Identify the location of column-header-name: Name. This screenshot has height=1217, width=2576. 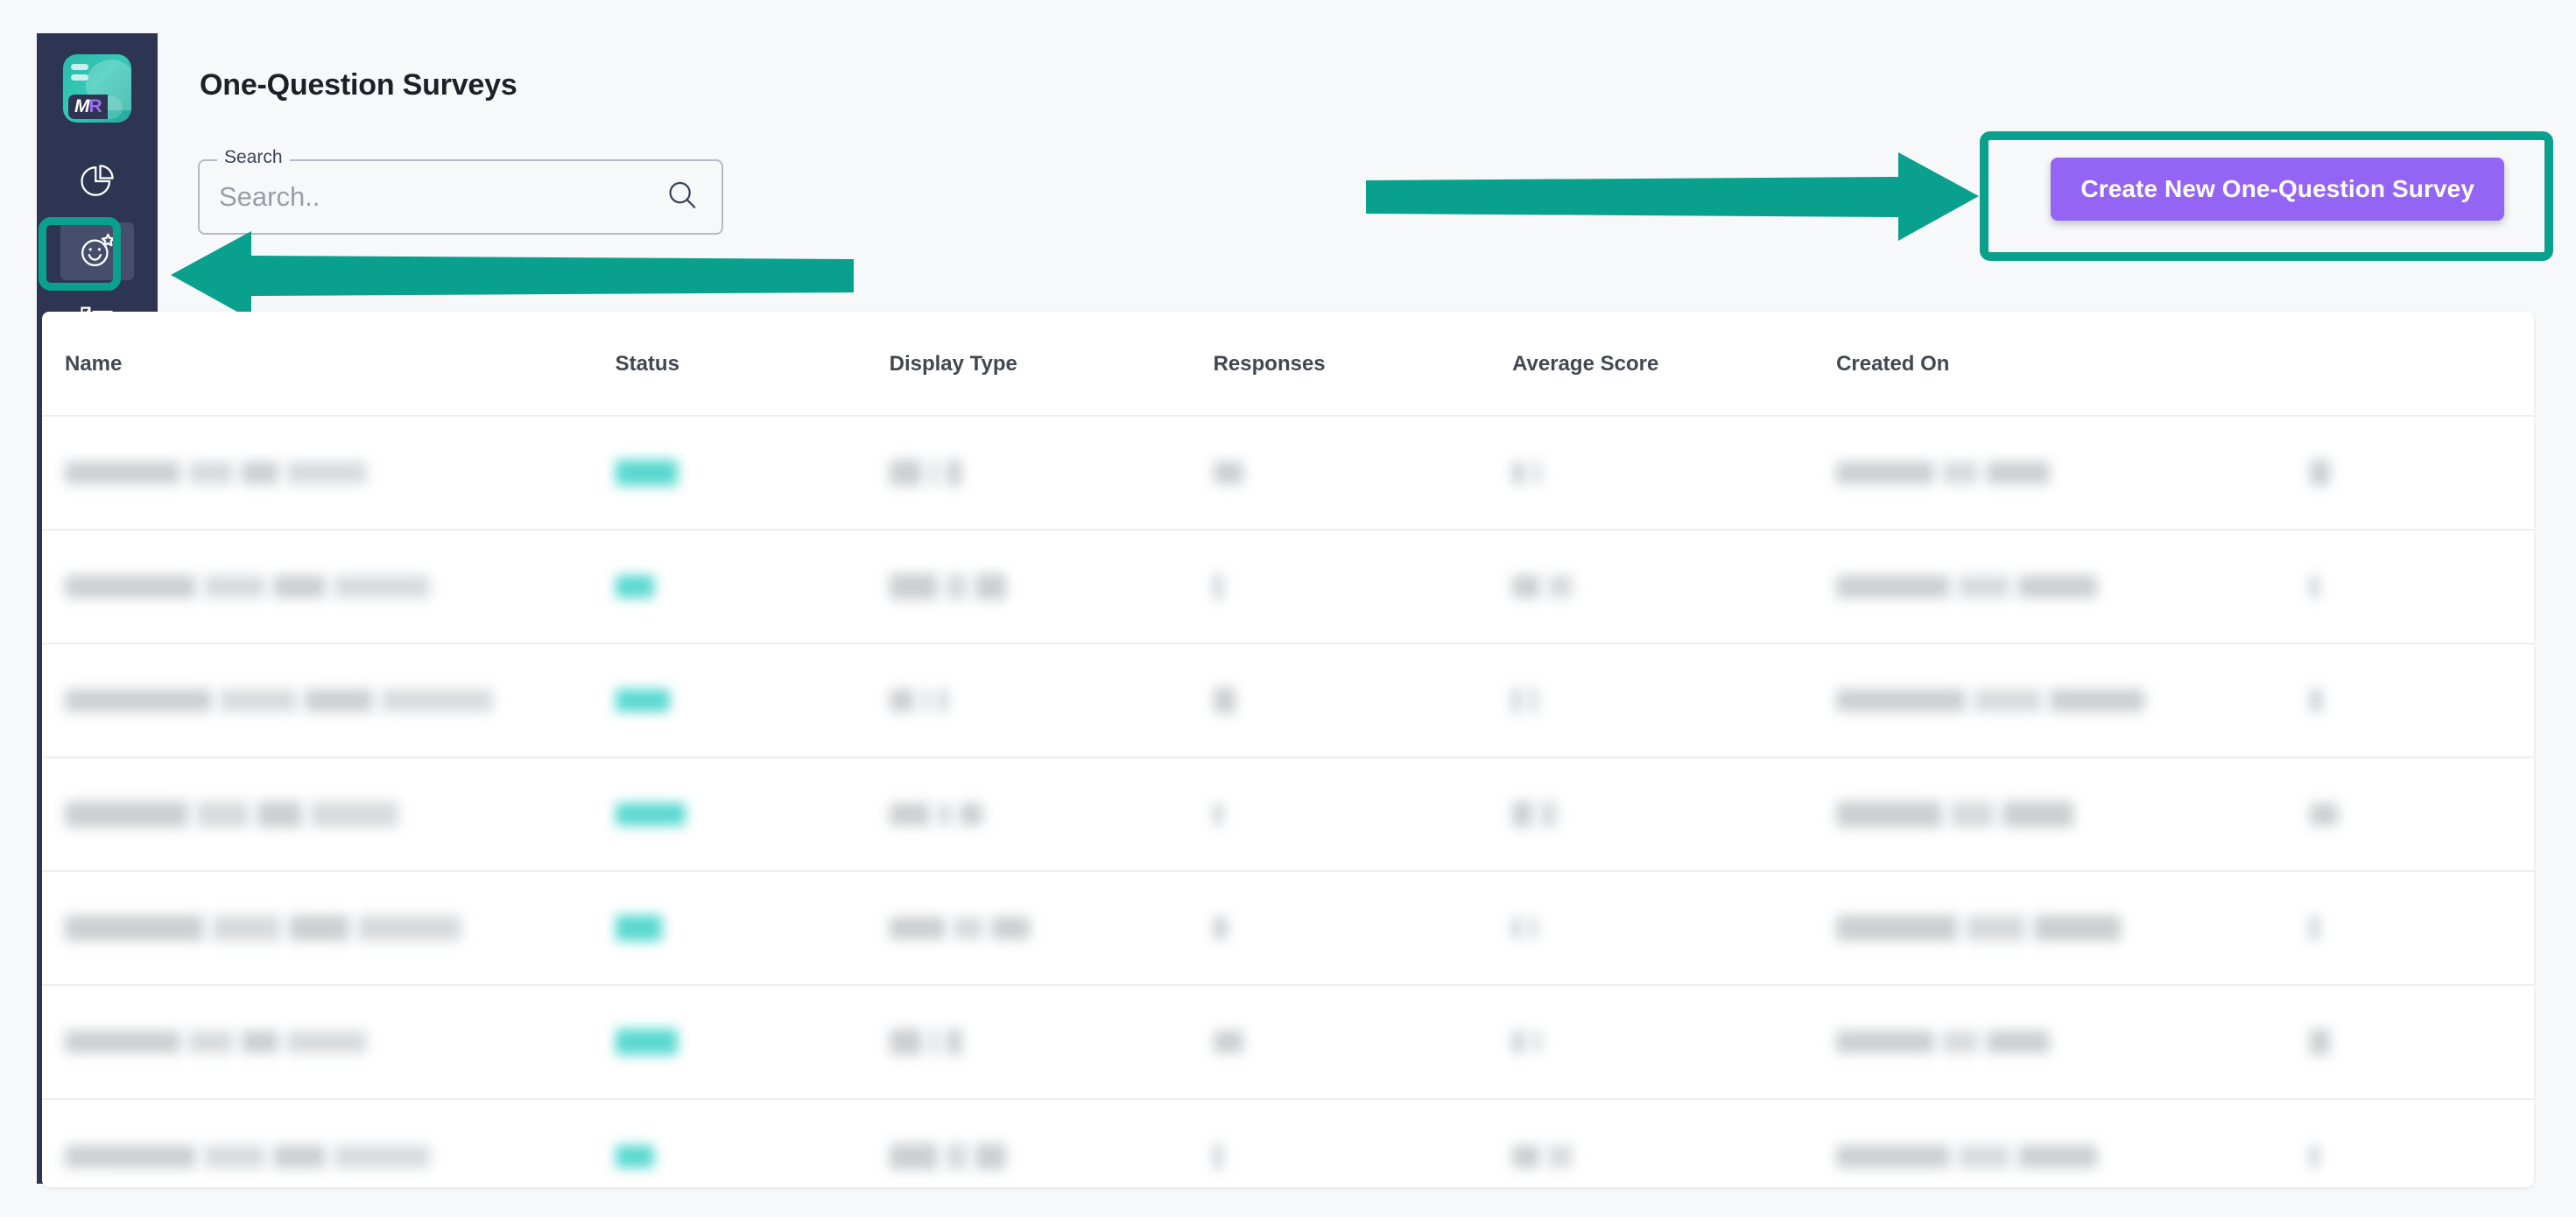
(329, 365).